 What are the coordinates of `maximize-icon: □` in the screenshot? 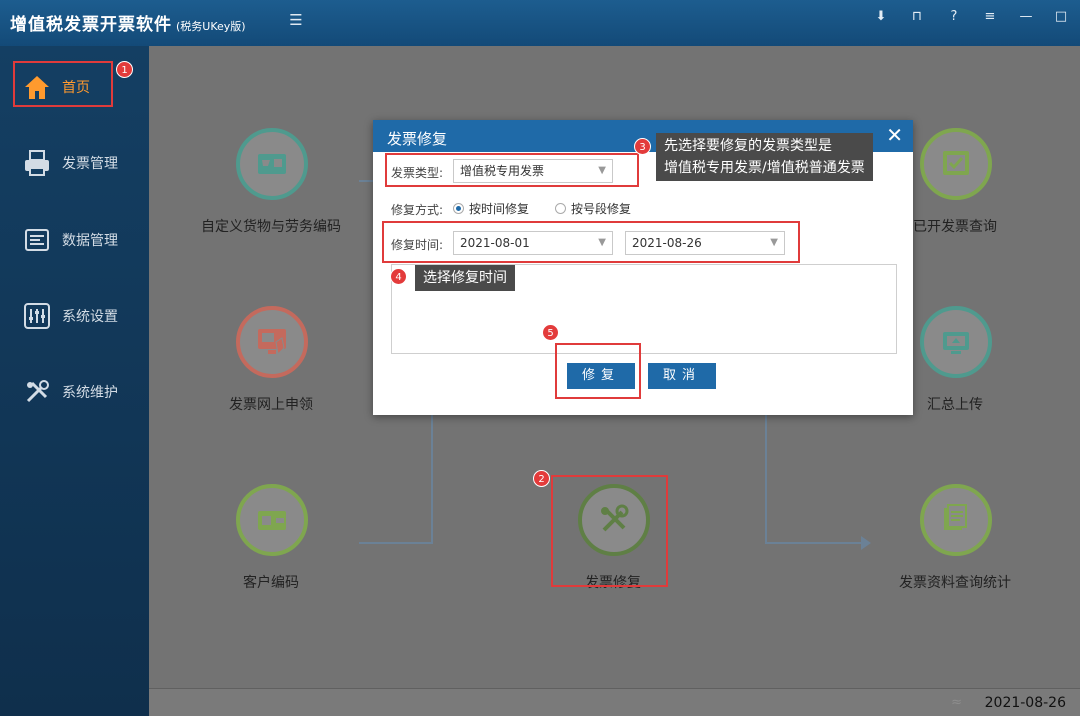 It's located at (1061, 17).